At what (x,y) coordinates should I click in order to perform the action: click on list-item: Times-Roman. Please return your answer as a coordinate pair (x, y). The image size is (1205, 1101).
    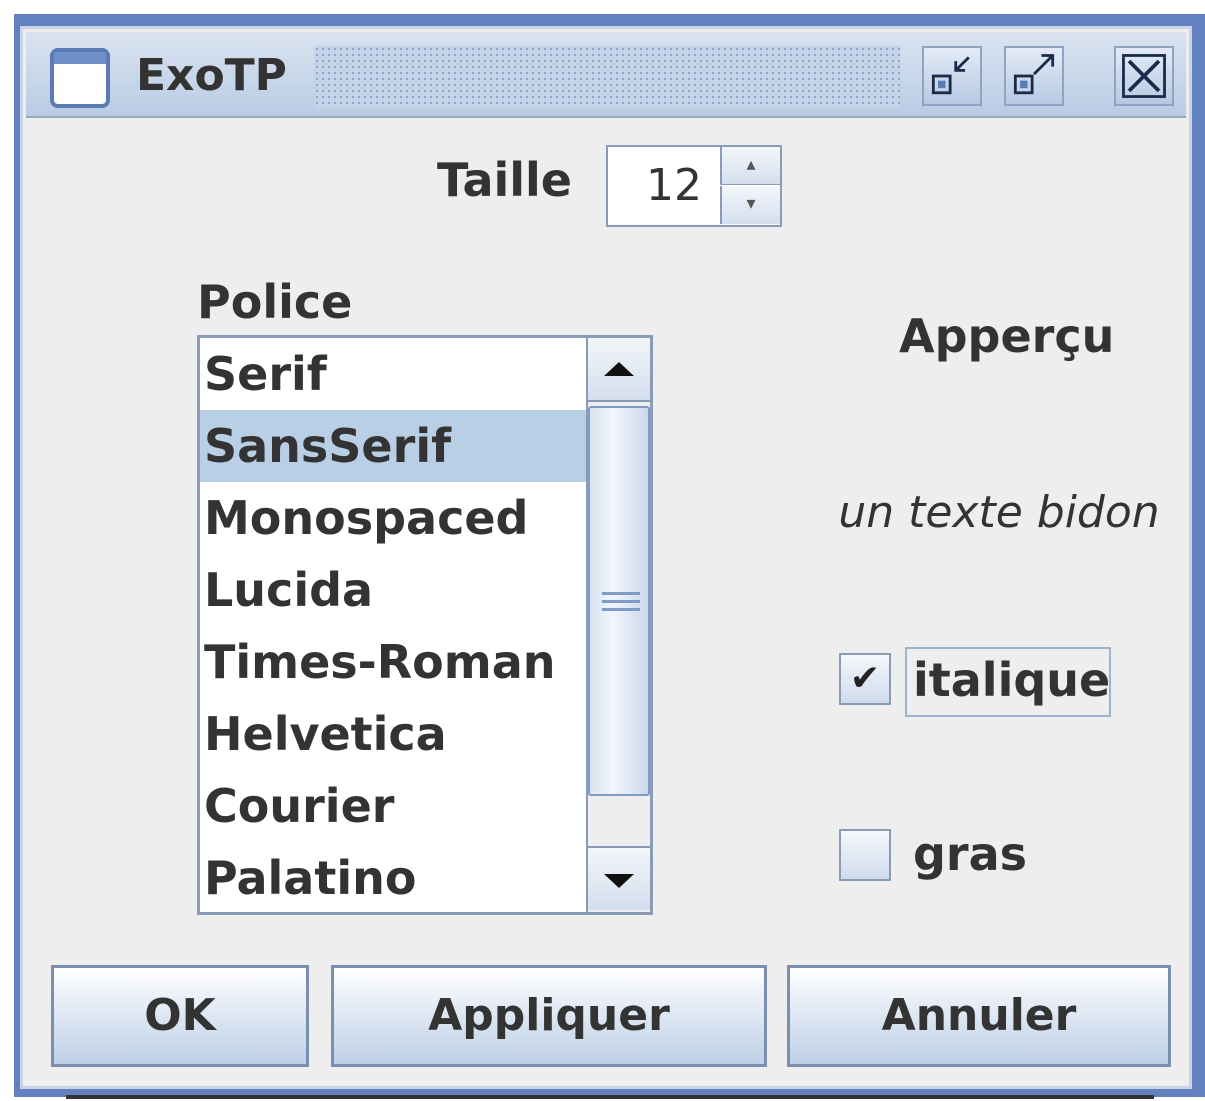
    Looking at the image, I should click on (393, 662).